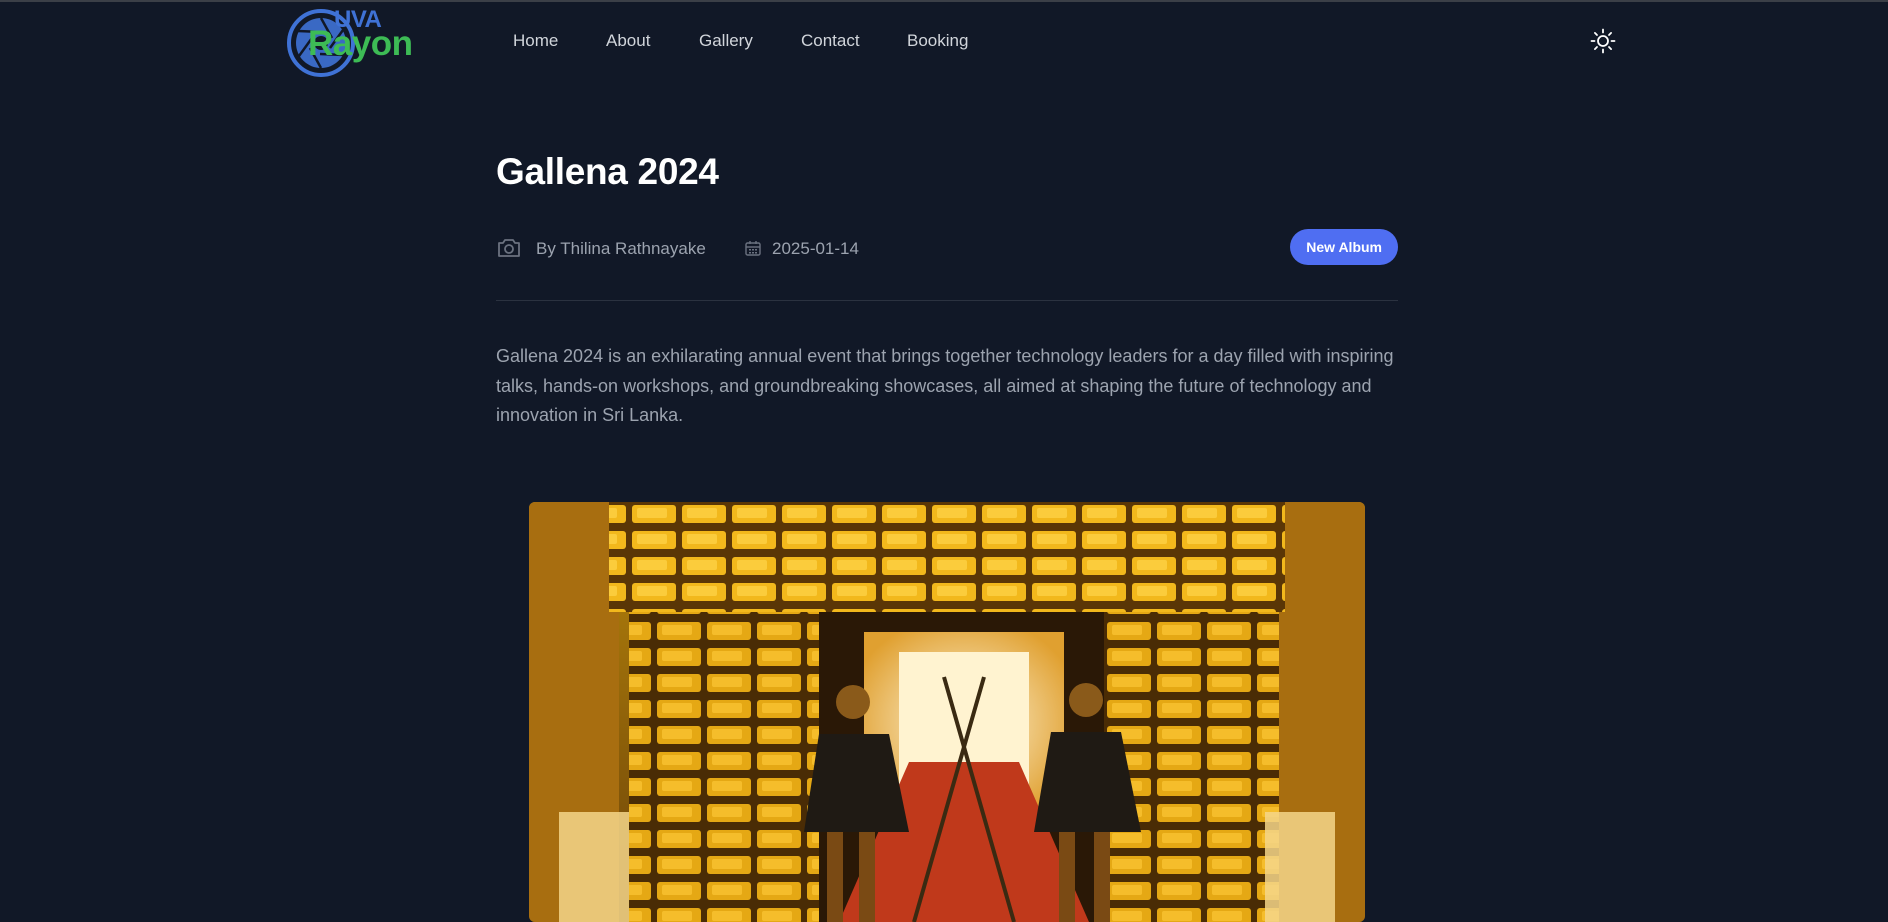 The height and width of the screenshot is (922, 1888). What do you see at coordinates (944, 1) in the screenshot?
I see `window-top-border` at bounding box center [944, 1].